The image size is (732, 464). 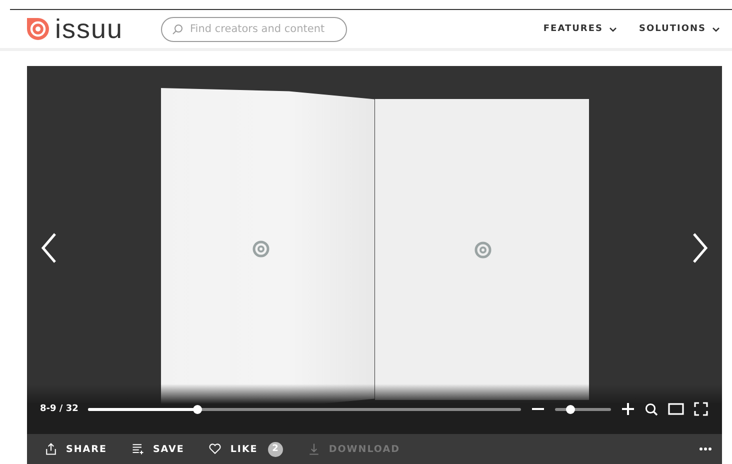 What do you see at coordinates (215, 449) in the screenshot?
I see `like-icon` at bounding box center [215, 449].